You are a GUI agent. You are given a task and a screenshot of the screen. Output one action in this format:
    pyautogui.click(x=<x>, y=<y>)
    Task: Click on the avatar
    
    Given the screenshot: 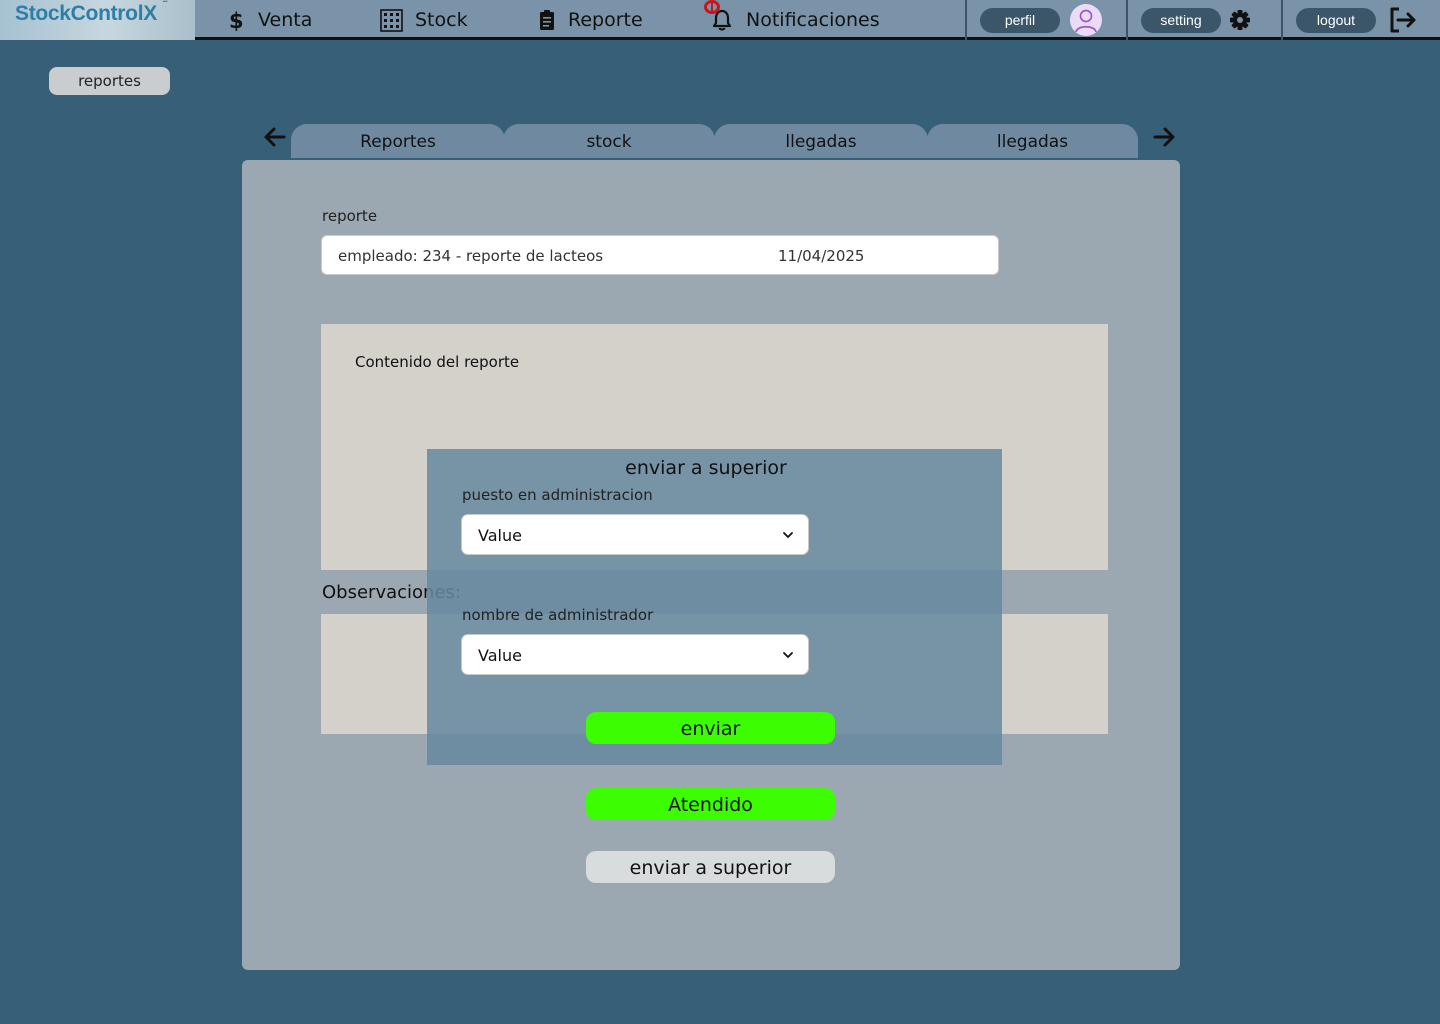 What is the action you would take?
    pyautogui.click(x=1086, y=20)
    